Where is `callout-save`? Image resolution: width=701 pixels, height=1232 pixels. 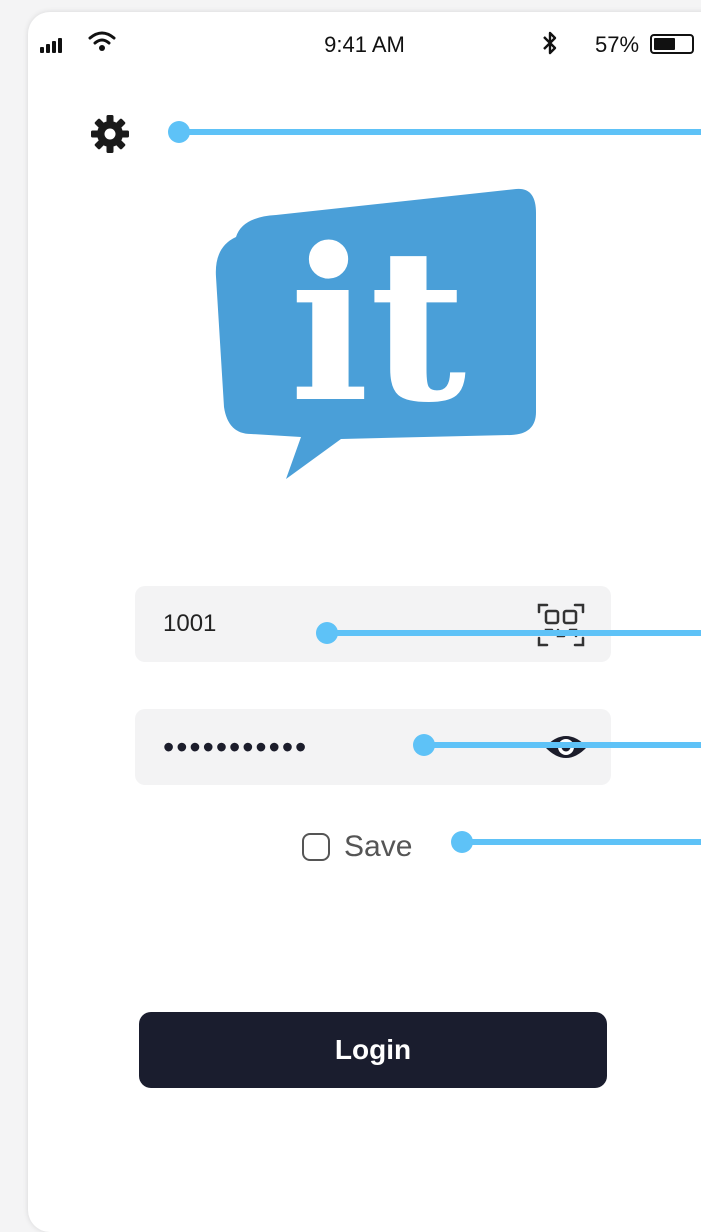 callout-save is located at coordinates (576, 842).